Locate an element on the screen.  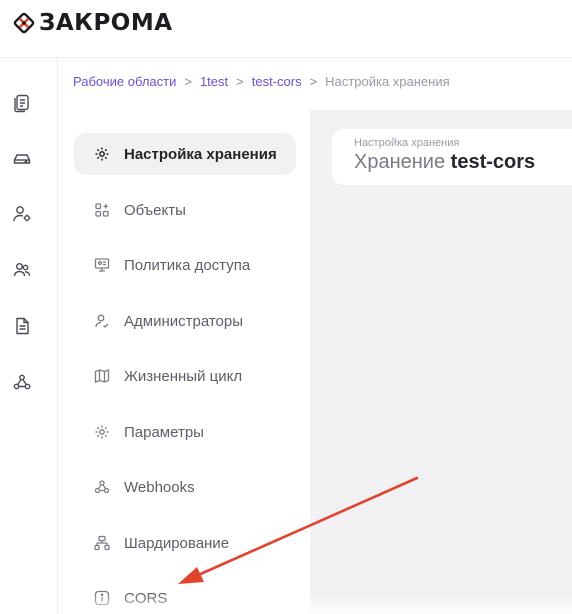
menu-item-lifecycle: Жизненный цикл is located at coordinates (185, 376).